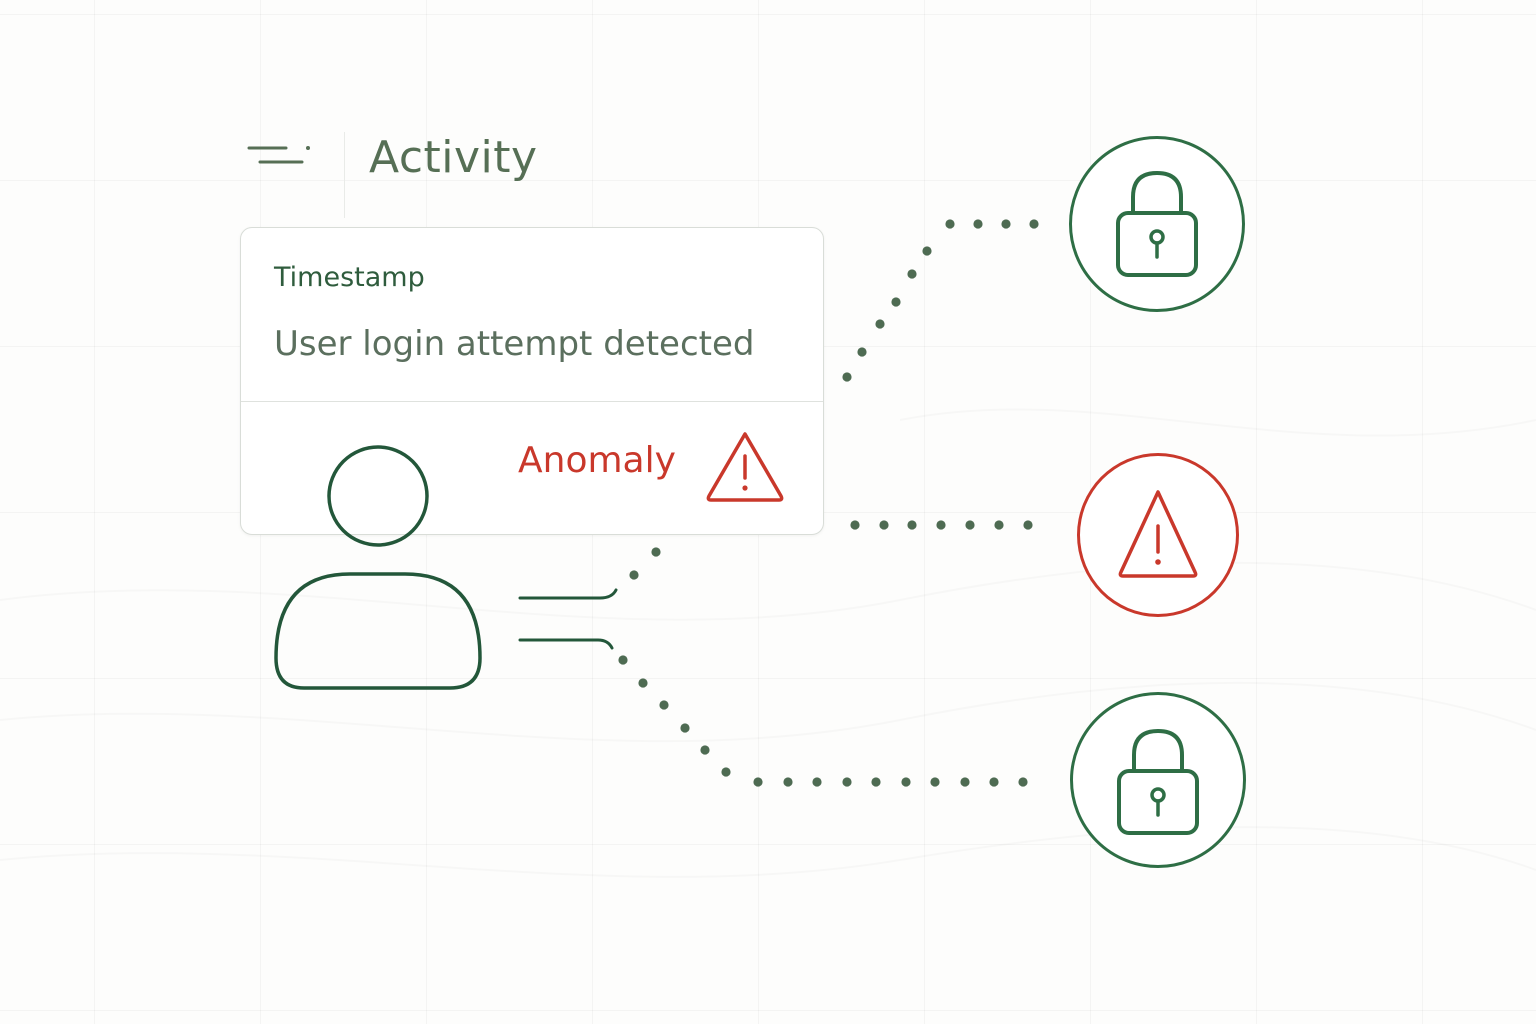 The height and width of the screenshot is (1024, 1536). What do you see at coordinates (532, 401) in the screenshot?
I see `card-divider` at bounding box center [532, 401].